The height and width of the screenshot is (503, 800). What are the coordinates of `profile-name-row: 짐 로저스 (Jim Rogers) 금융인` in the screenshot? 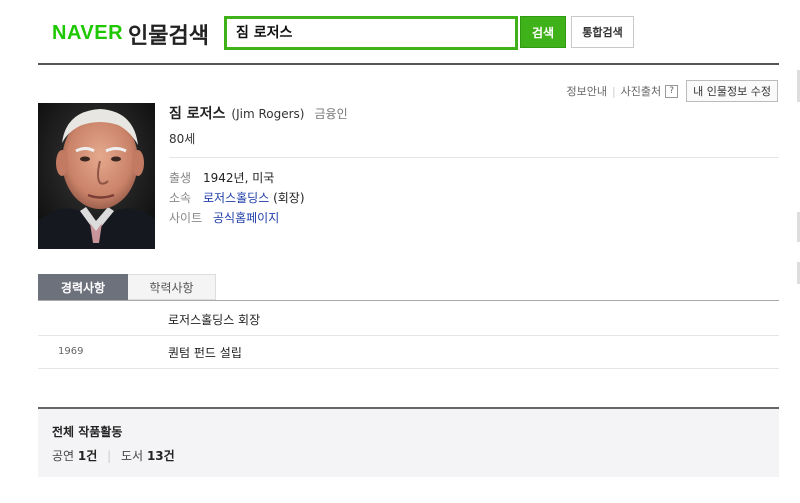 It's located at (258, 113).